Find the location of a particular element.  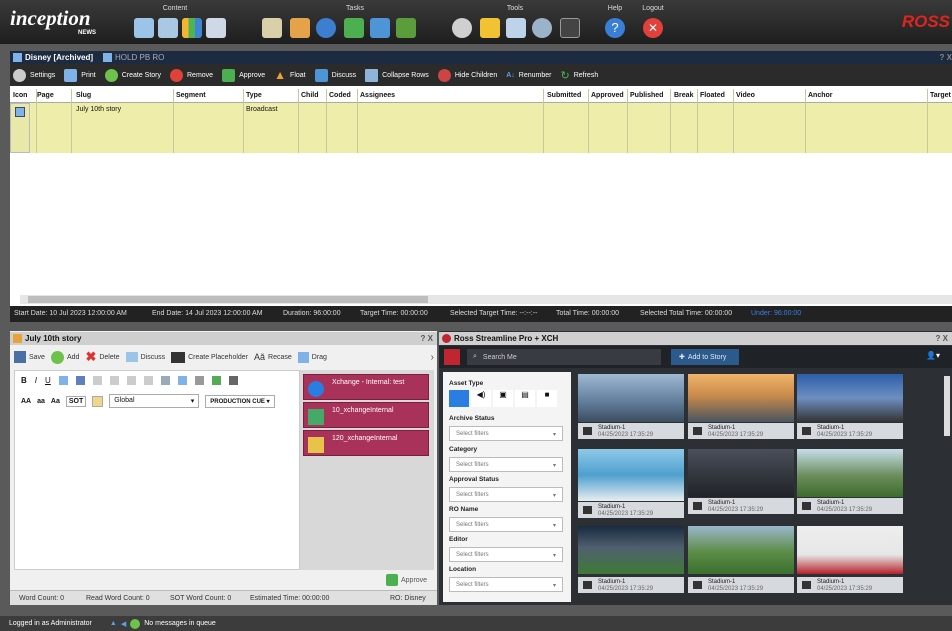

float-button: ▲ Float is located at coordinates (289, 75).